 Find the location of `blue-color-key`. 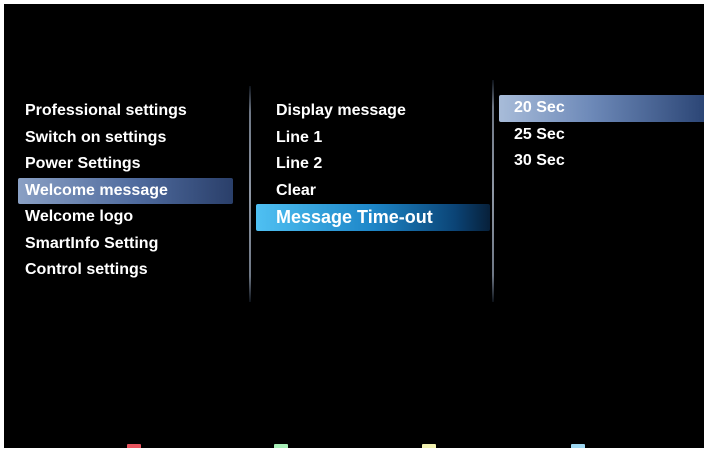

blue-color-key is located at coordinates (578, 446).